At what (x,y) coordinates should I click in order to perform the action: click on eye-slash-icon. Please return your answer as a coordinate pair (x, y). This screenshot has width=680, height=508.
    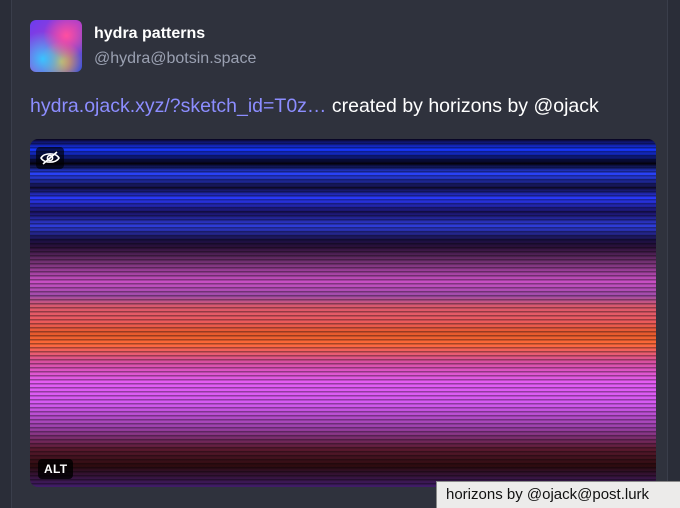
    Looking at the image, I should click on (50, 158).